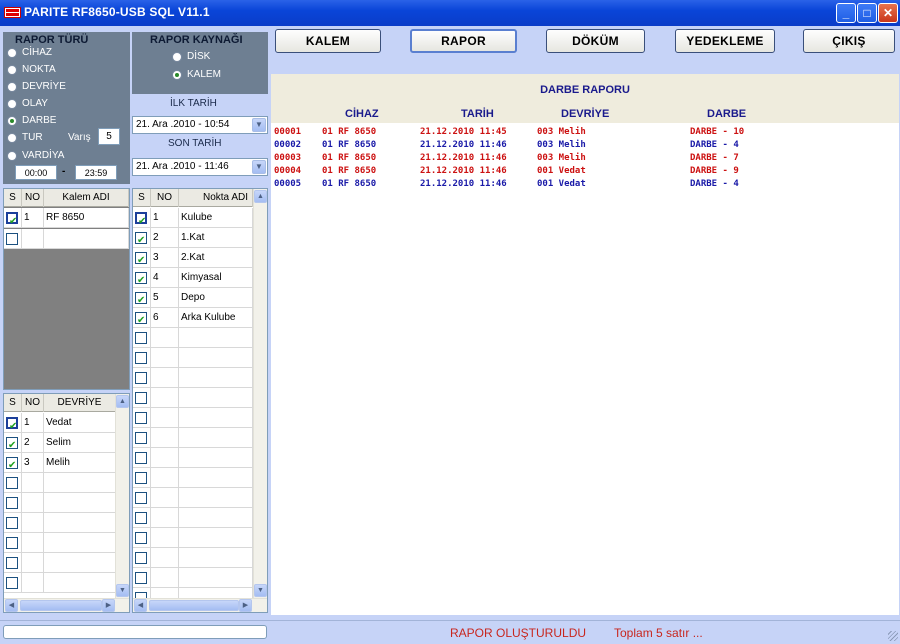  Describe the element at coordinates (60, 424) in the screenshot. I see `table-row: 1Vedat` at that location.